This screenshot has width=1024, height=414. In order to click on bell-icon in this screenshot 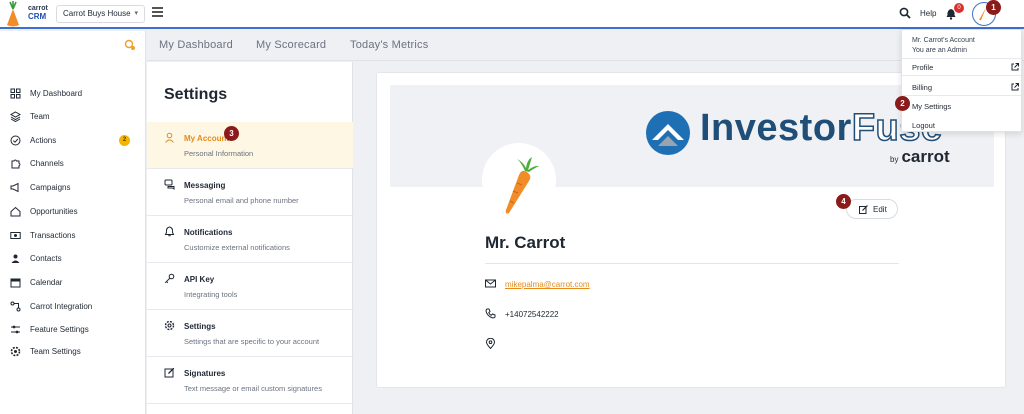, I will do `click(169, 231)`.